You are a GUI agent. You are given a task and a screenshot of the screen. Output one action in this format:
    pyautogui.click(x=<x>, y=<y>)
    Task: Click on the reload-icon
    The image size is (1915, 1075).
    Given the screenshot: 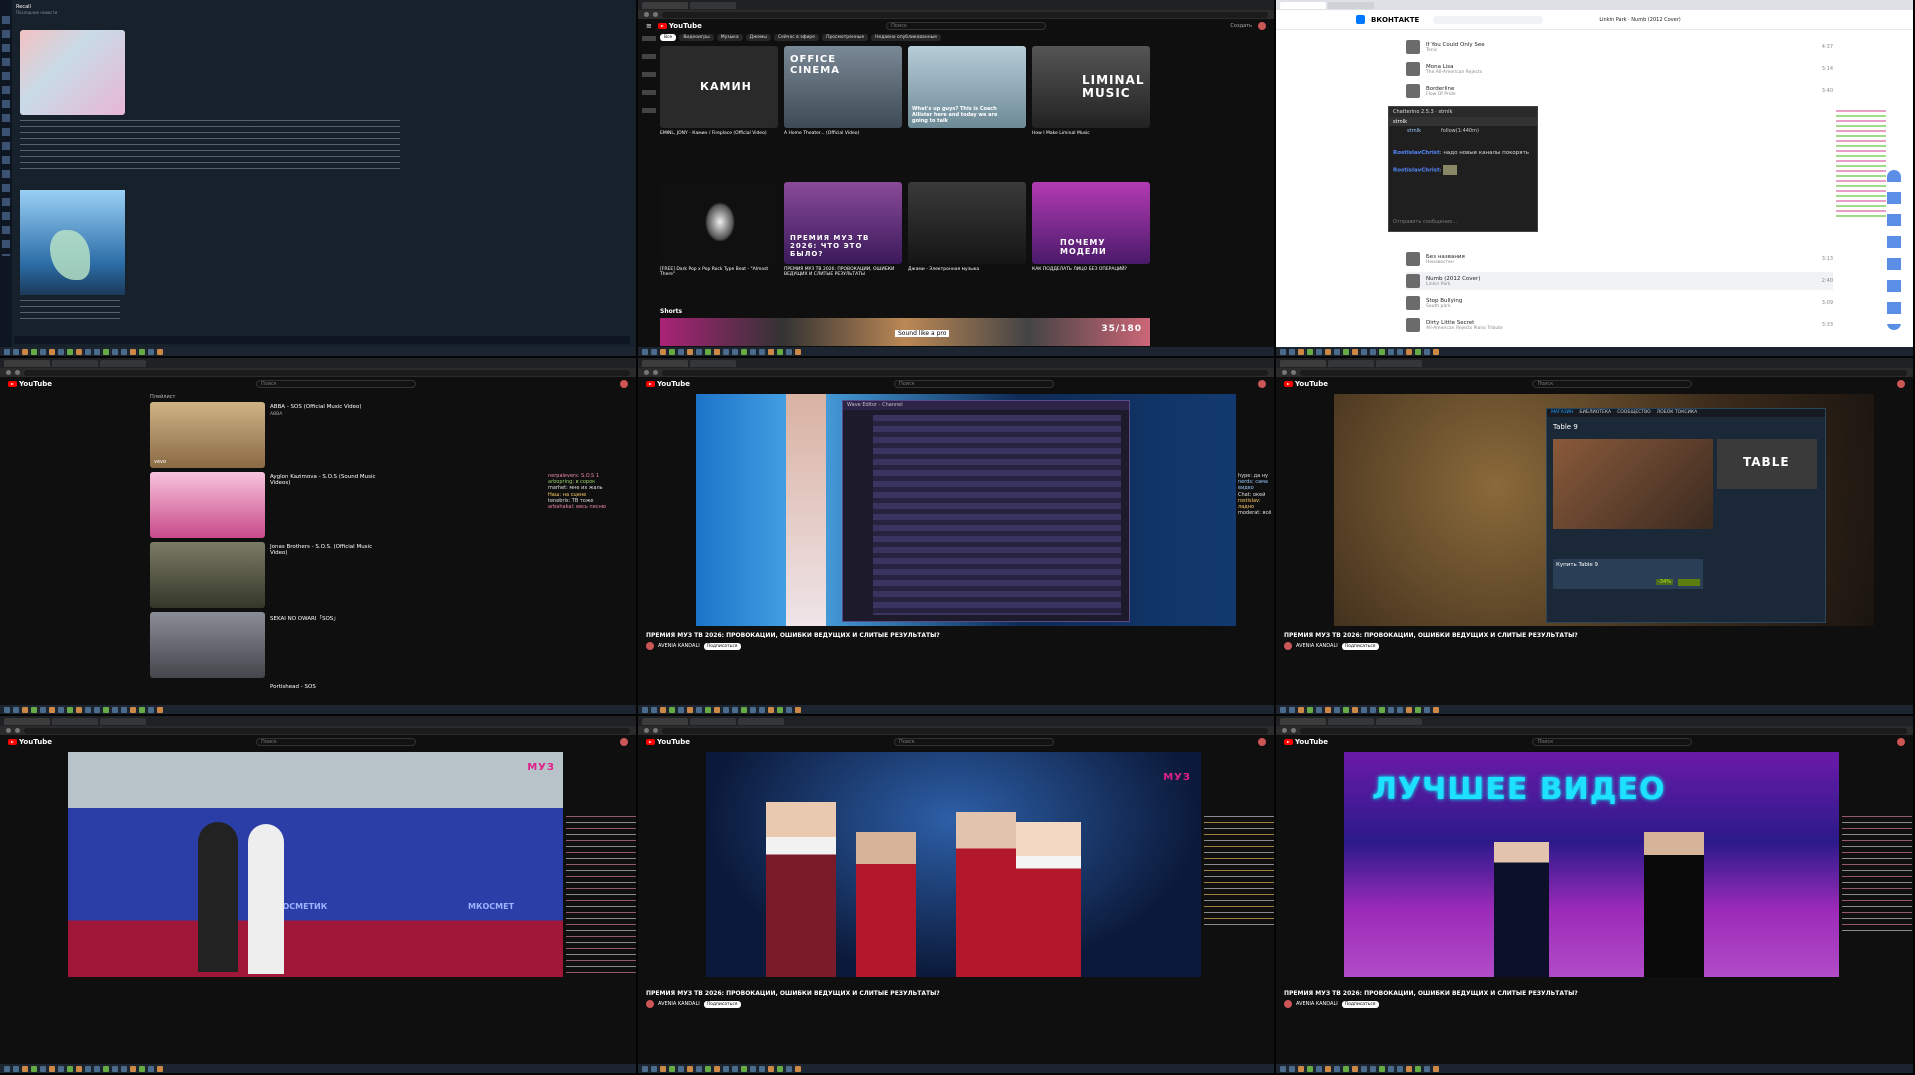 What is the action you would take?
    pyautogui.click(x=655, y=14)
    